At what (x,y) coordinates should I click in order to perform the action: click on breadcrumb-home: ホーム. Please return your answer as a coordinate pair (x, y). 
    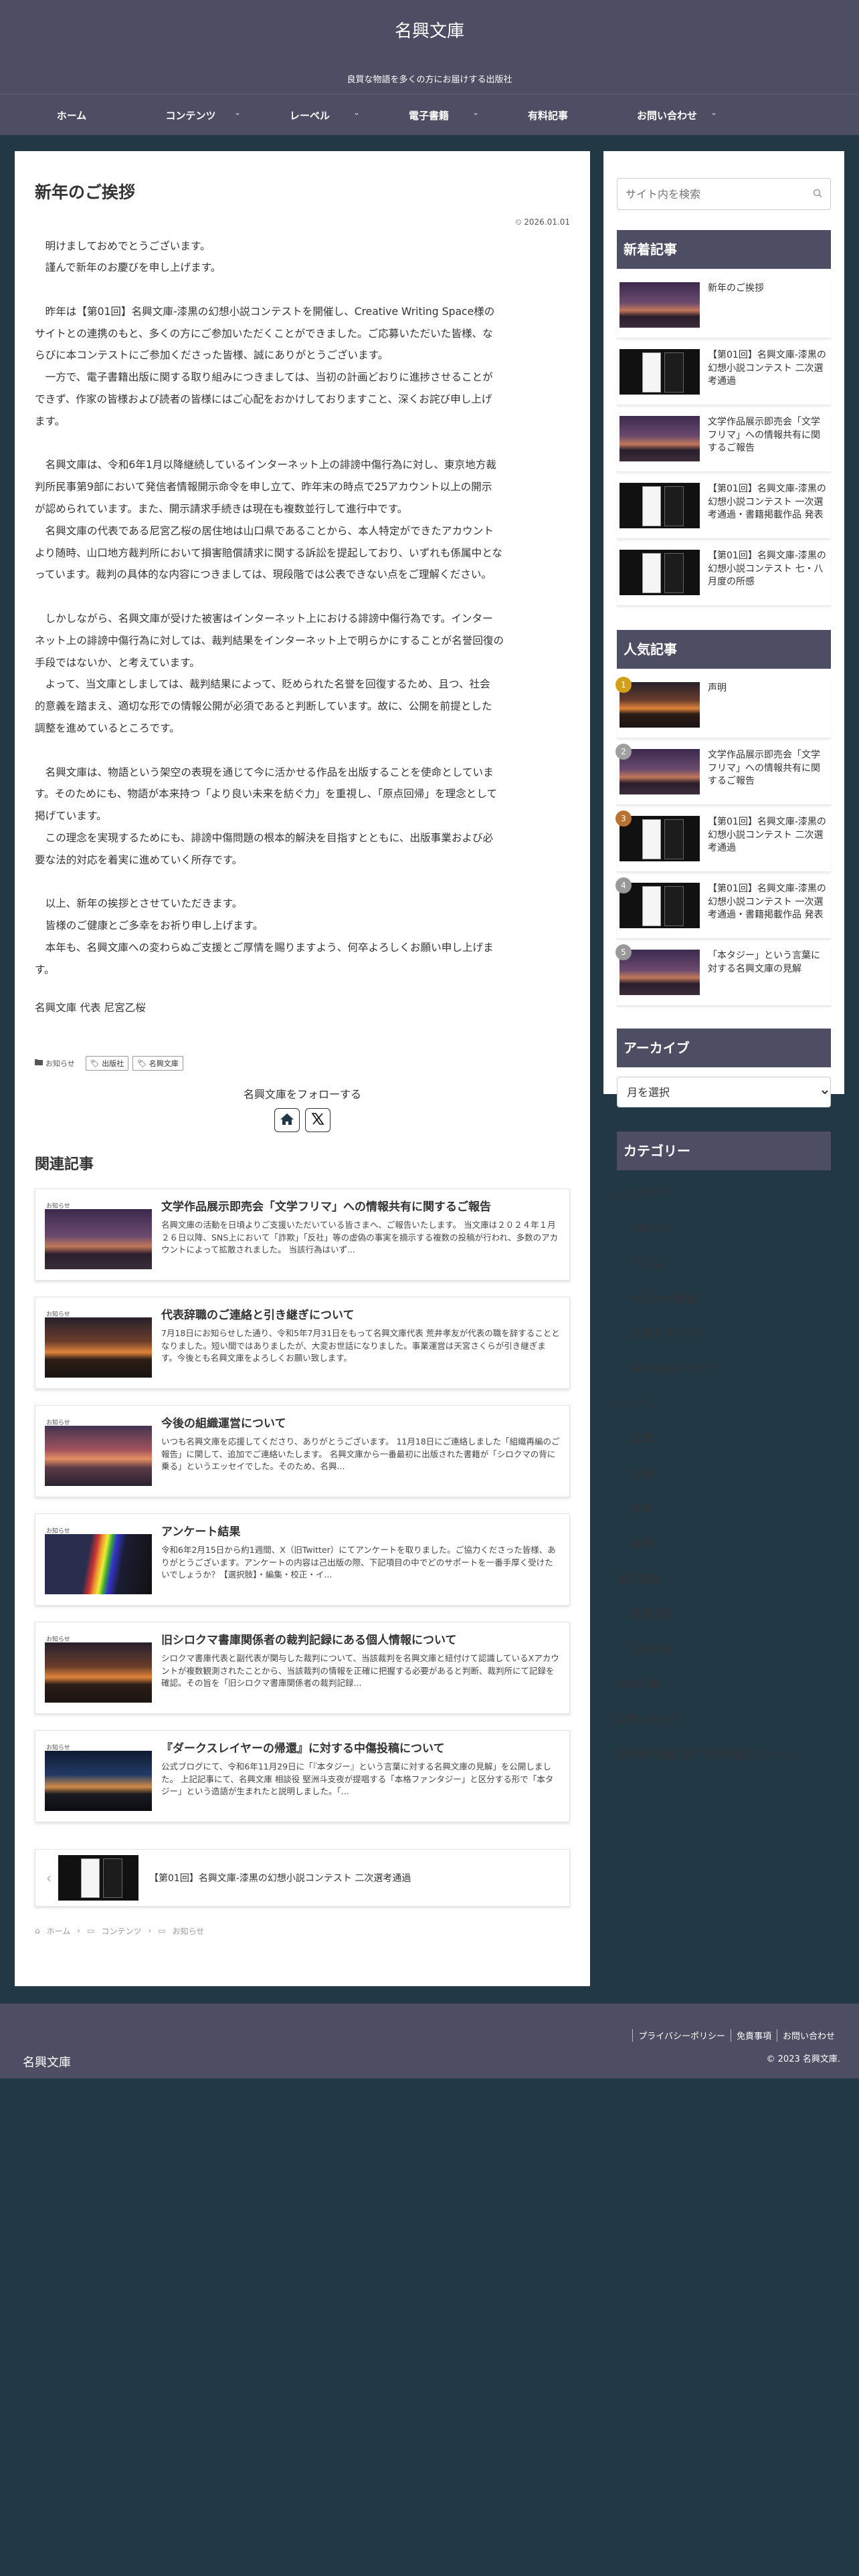
    Looking at the image, I should click on (59, 1931).